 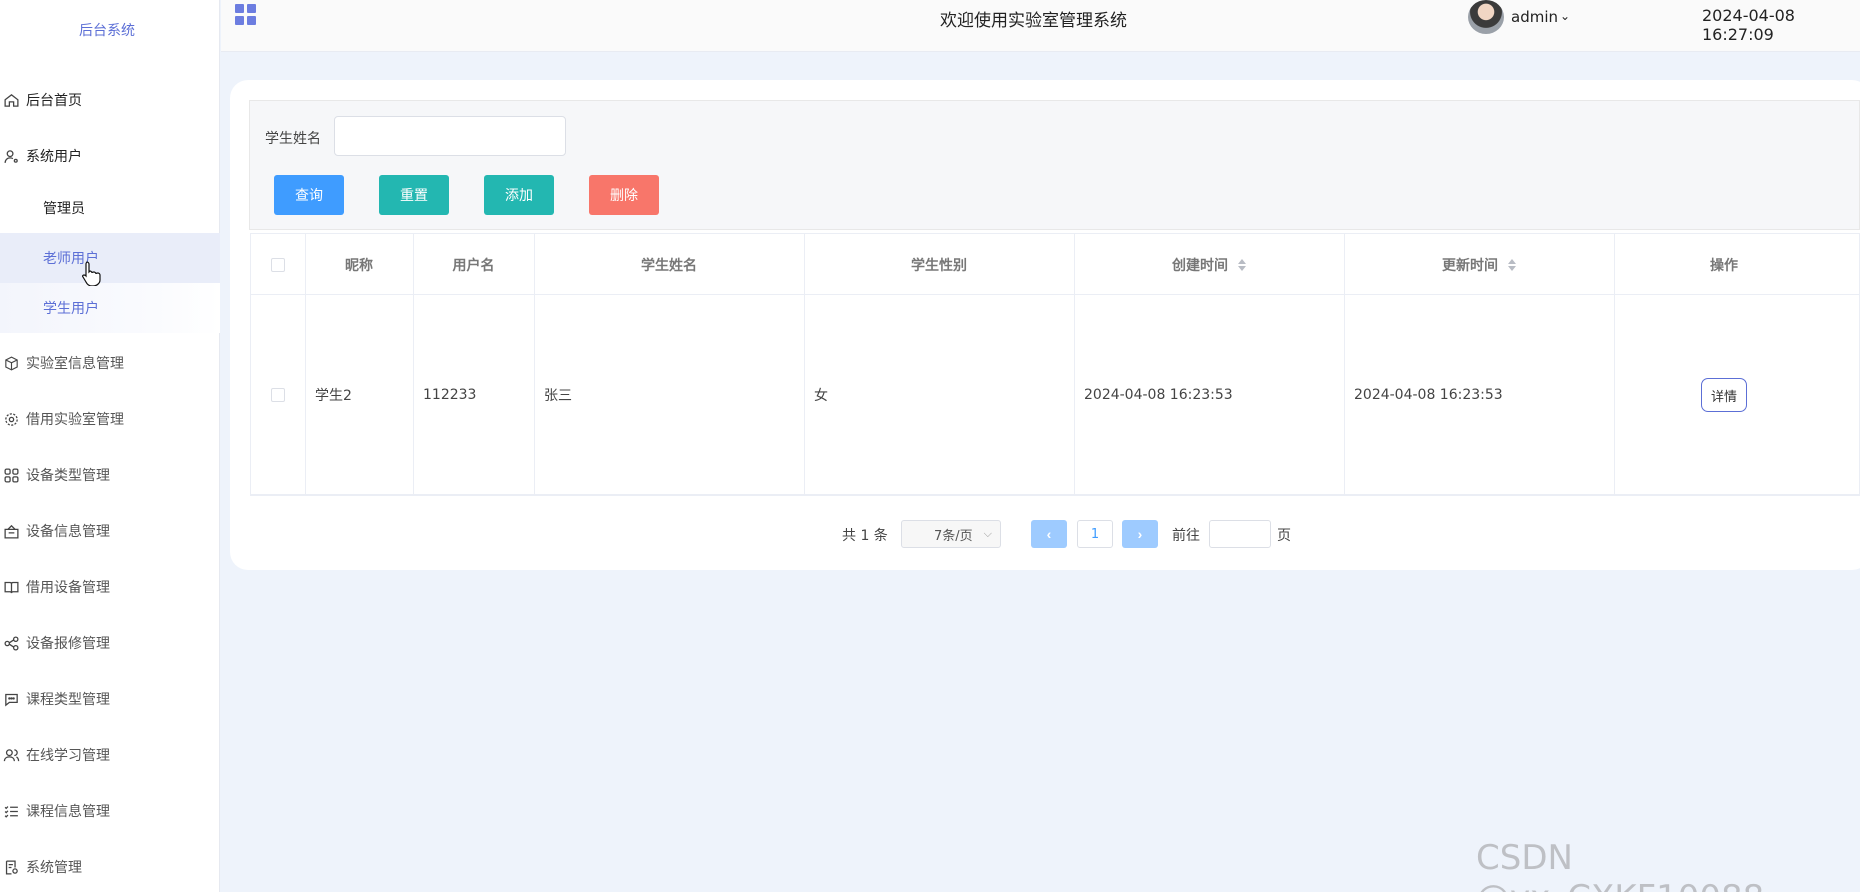 What do you see at coordinates (309, 195) in the screenshot?
I see `query-button: 查询` at bounding box center [309, 195].